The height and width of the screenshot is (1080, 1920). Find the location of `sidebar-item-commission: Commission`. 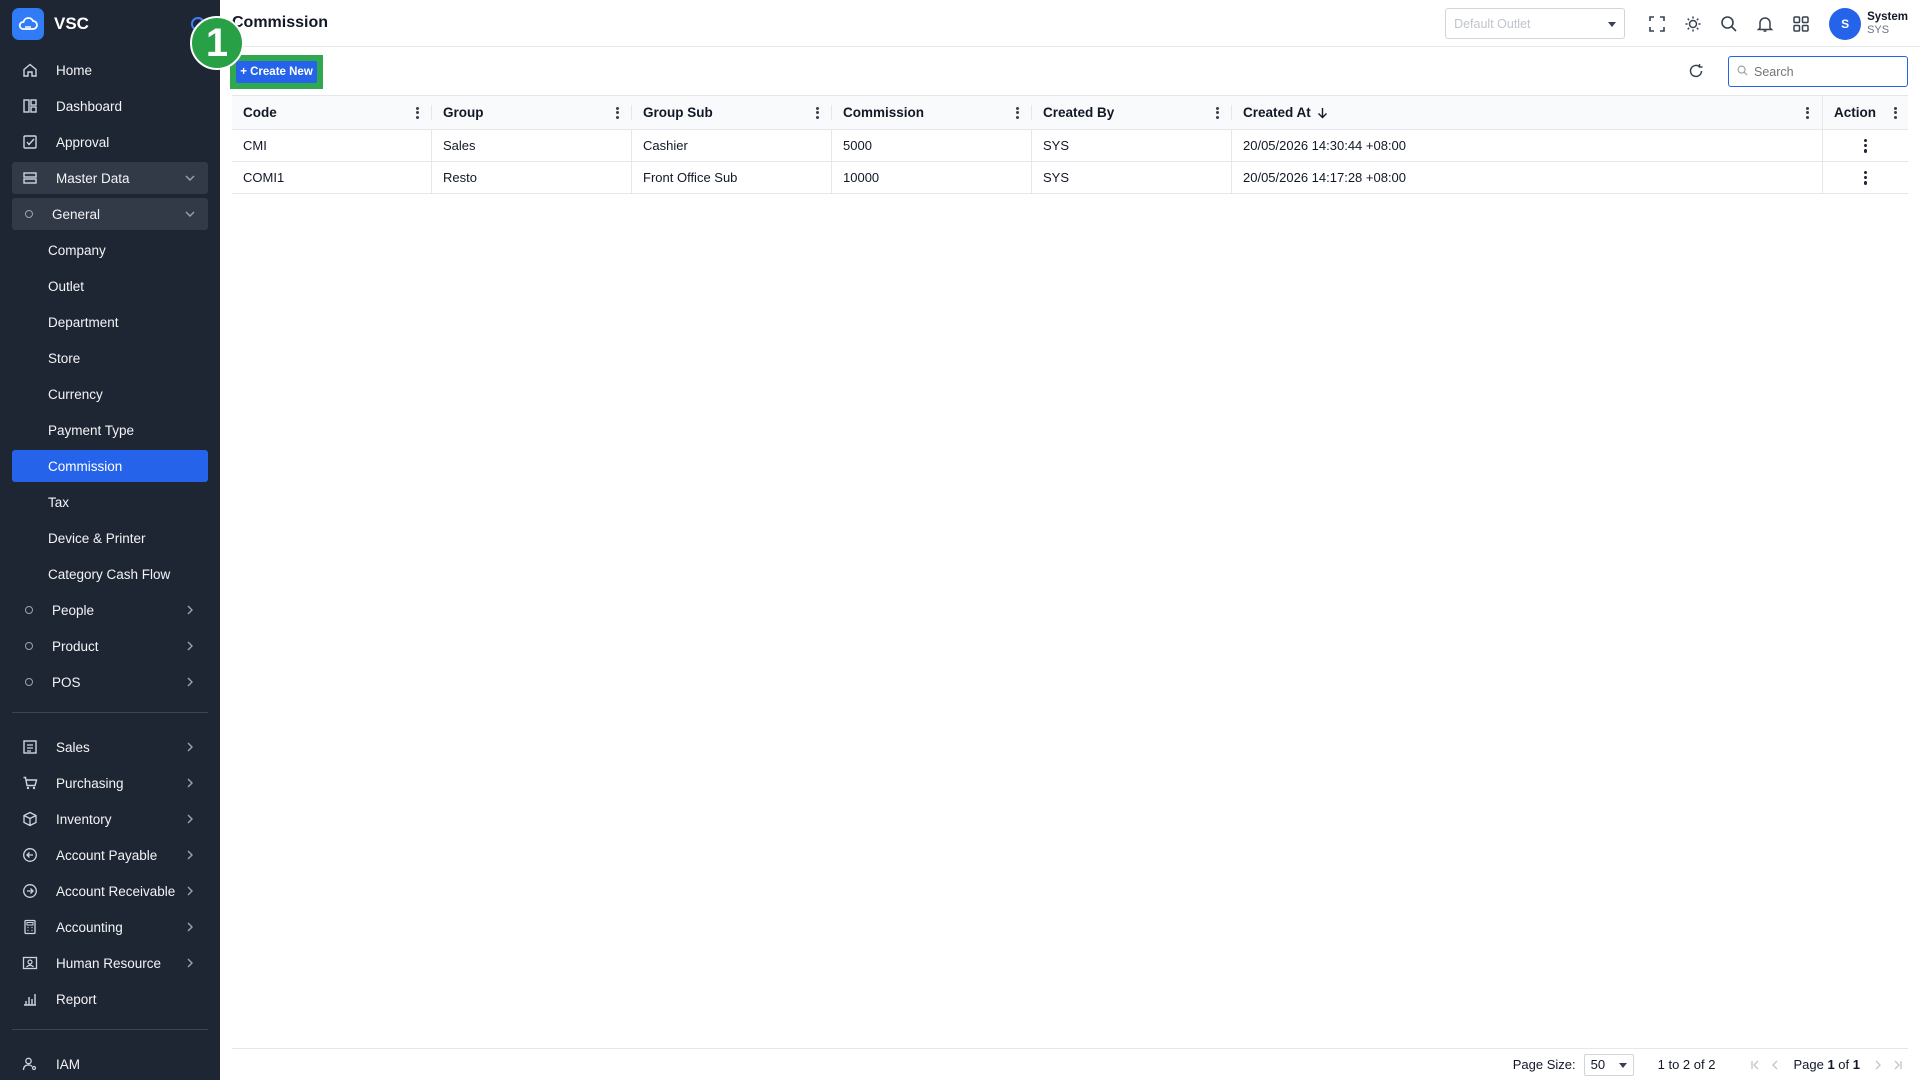

sidebar-item-commission: Commission is located at coordinates (110, 466).